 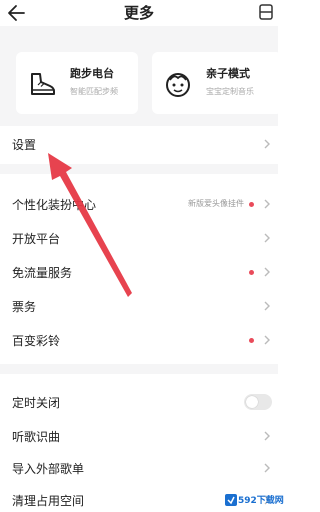 What do you see at coordinates (230, 91) in the screenshot?
I see `card-subtitle: 宝宝定制音乐` at bounding box center [230, 91].